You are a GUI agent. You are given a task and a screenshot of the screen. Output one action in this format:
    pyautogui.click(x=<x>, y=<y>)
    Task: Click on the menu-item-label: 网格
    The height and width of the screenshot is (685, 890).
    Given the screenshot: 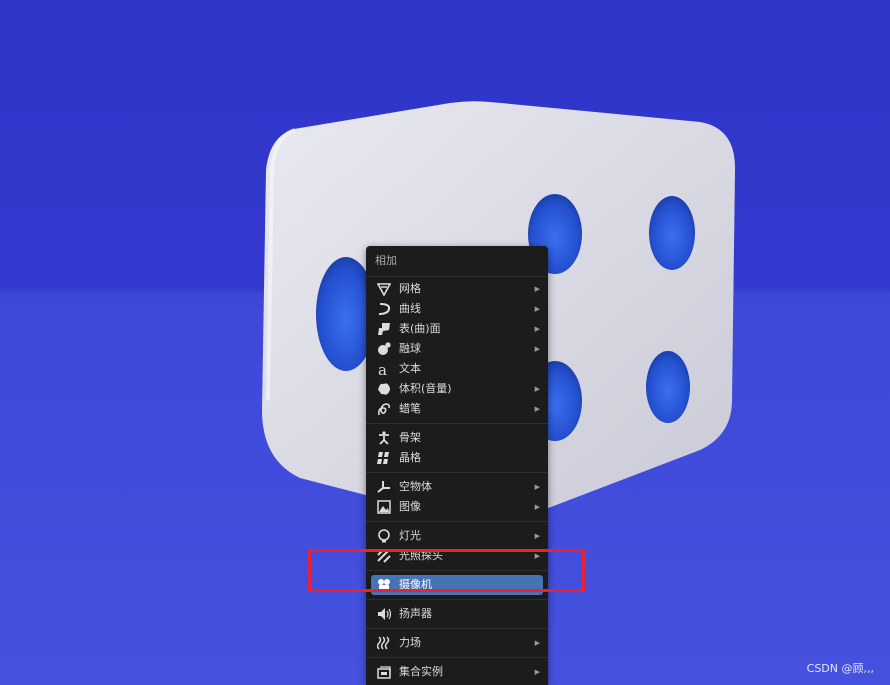 What is the action you would take?
    pyautogui.click(x=410, y=288)
    